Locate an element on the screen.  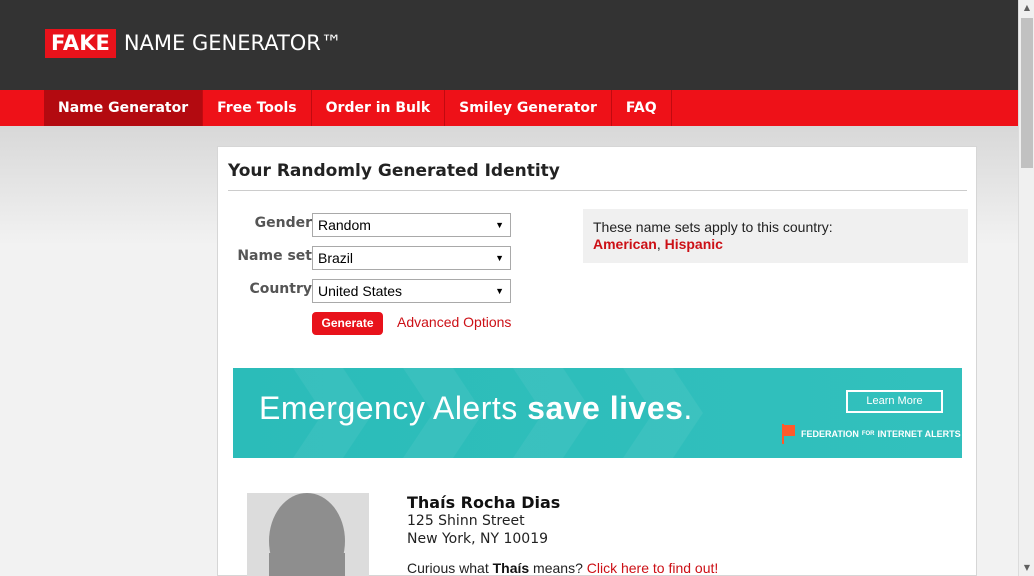
nav-item-name-generator: Name Generator is located at coordinates (124, 108).